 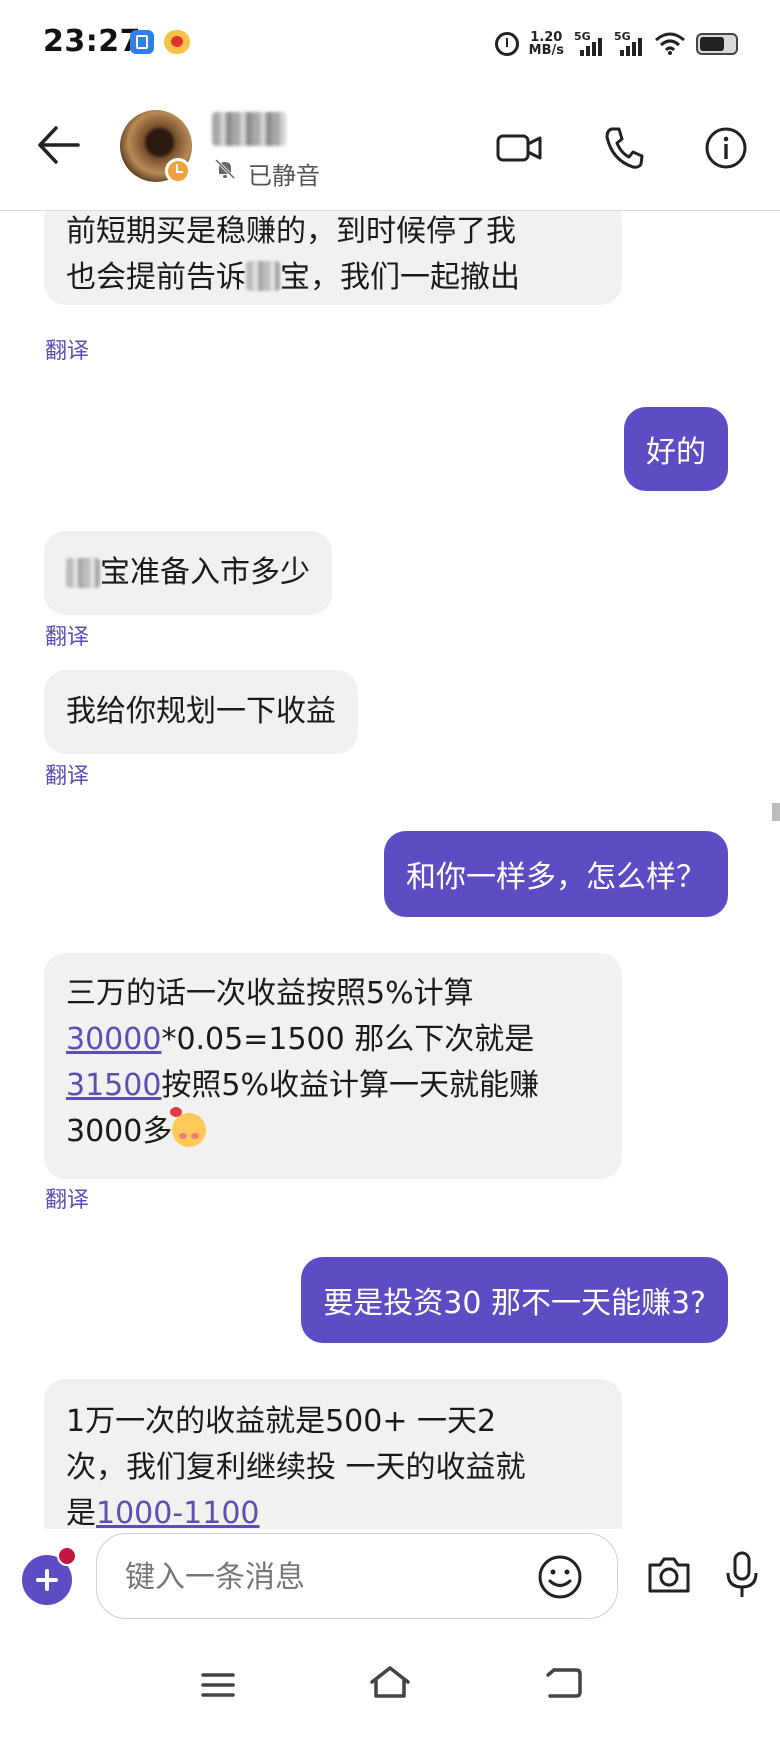 What do you see at coordinates (564, 1683) in the screenshot?
I see `back-icon` at bounding box center [564, 1683].